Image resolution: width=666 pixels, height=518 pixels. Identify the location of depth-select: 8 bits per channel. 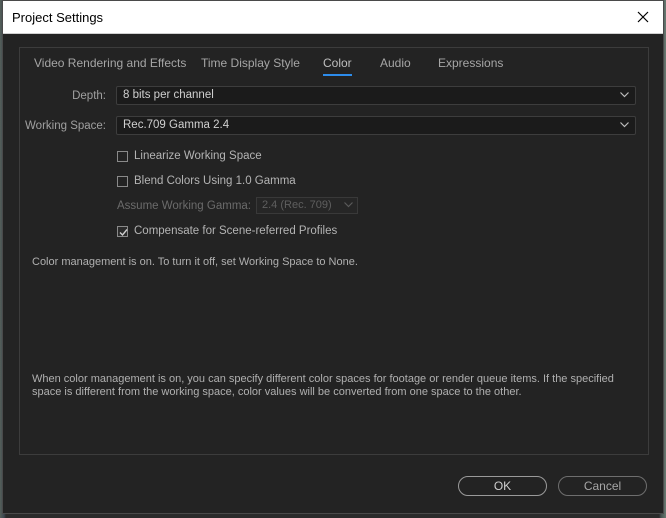
(376, 95).